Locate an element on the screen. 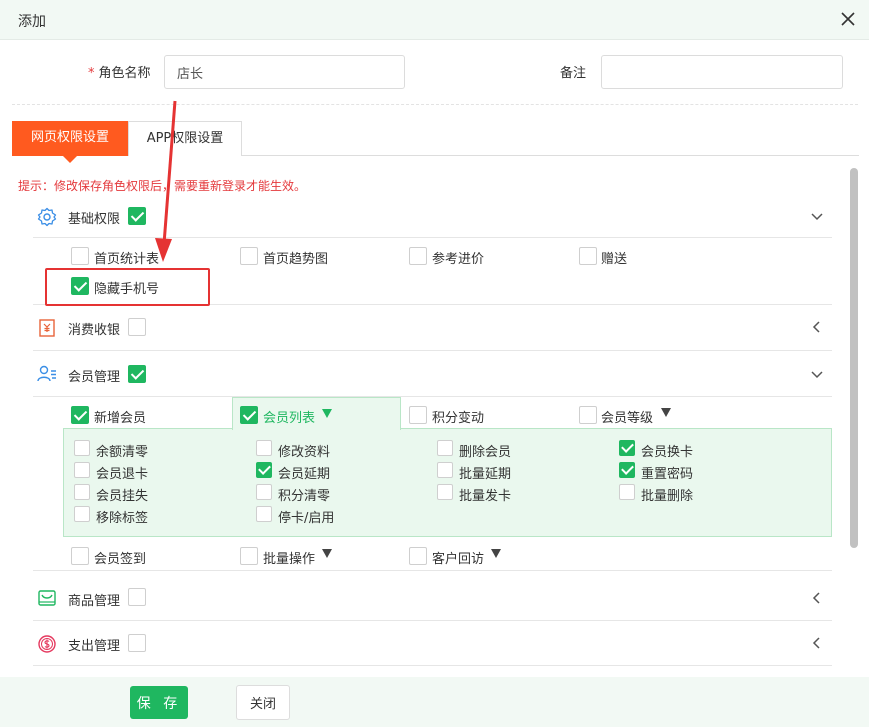  checkbox-suspend-enable is located at coordinates (264, 514).